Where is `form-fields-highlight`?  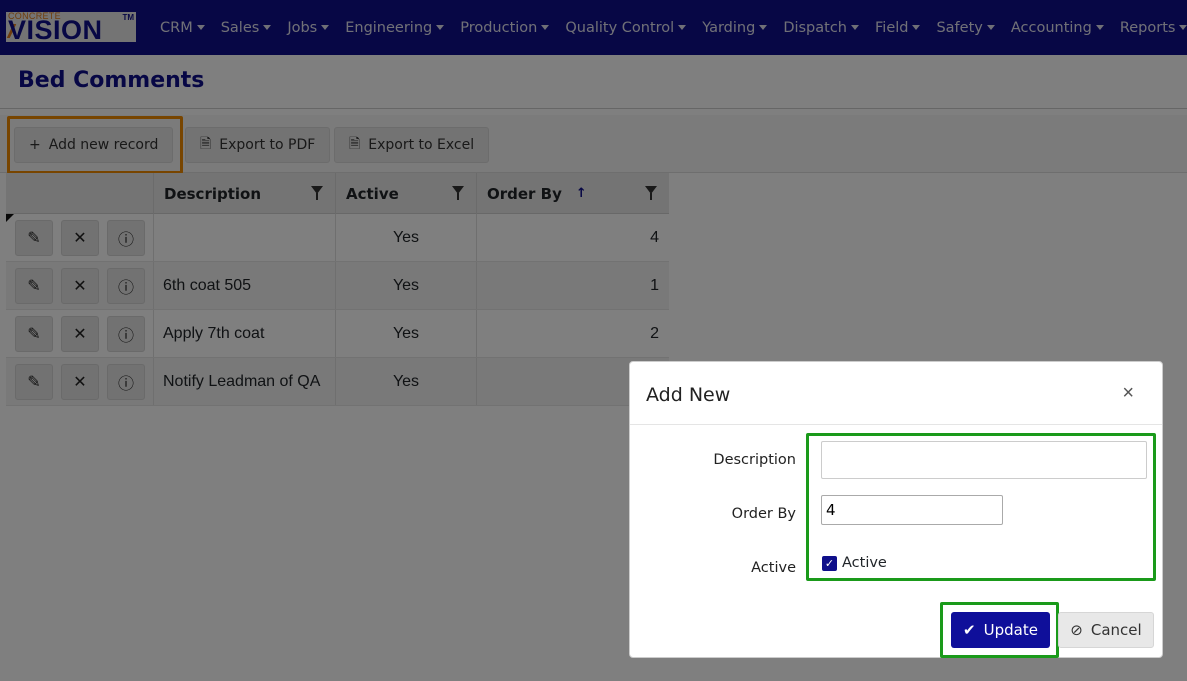 form-fields-highlight is located at coordinates (981, 507).